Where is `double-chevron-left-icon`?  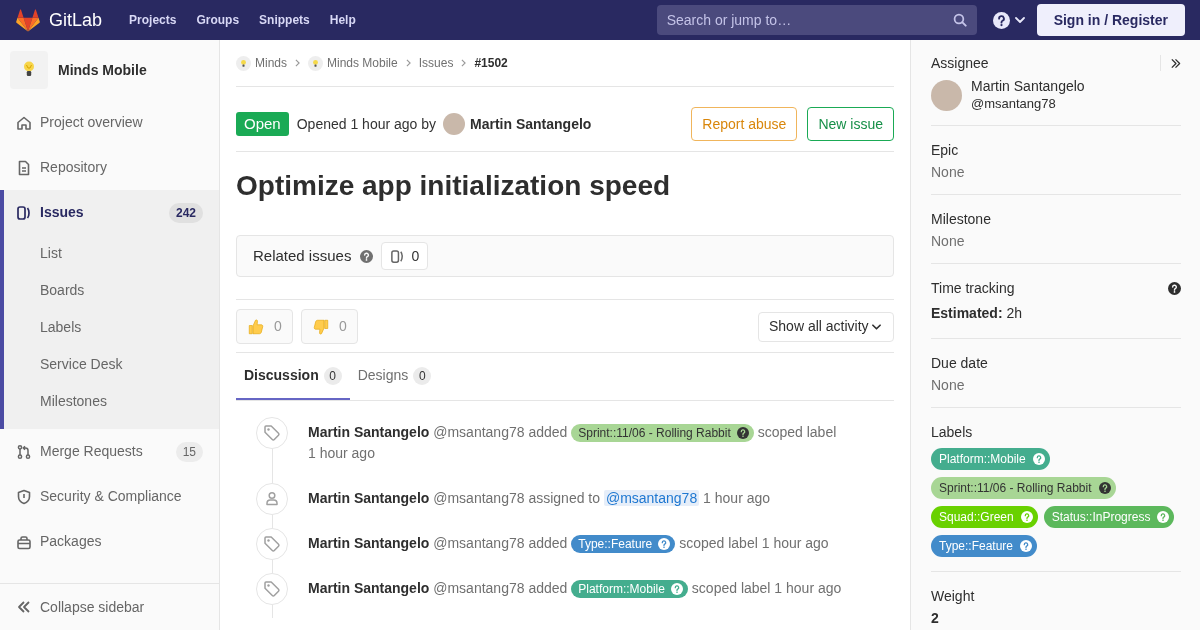
double-chevron-left-icon is located at coordinates (24, 607).